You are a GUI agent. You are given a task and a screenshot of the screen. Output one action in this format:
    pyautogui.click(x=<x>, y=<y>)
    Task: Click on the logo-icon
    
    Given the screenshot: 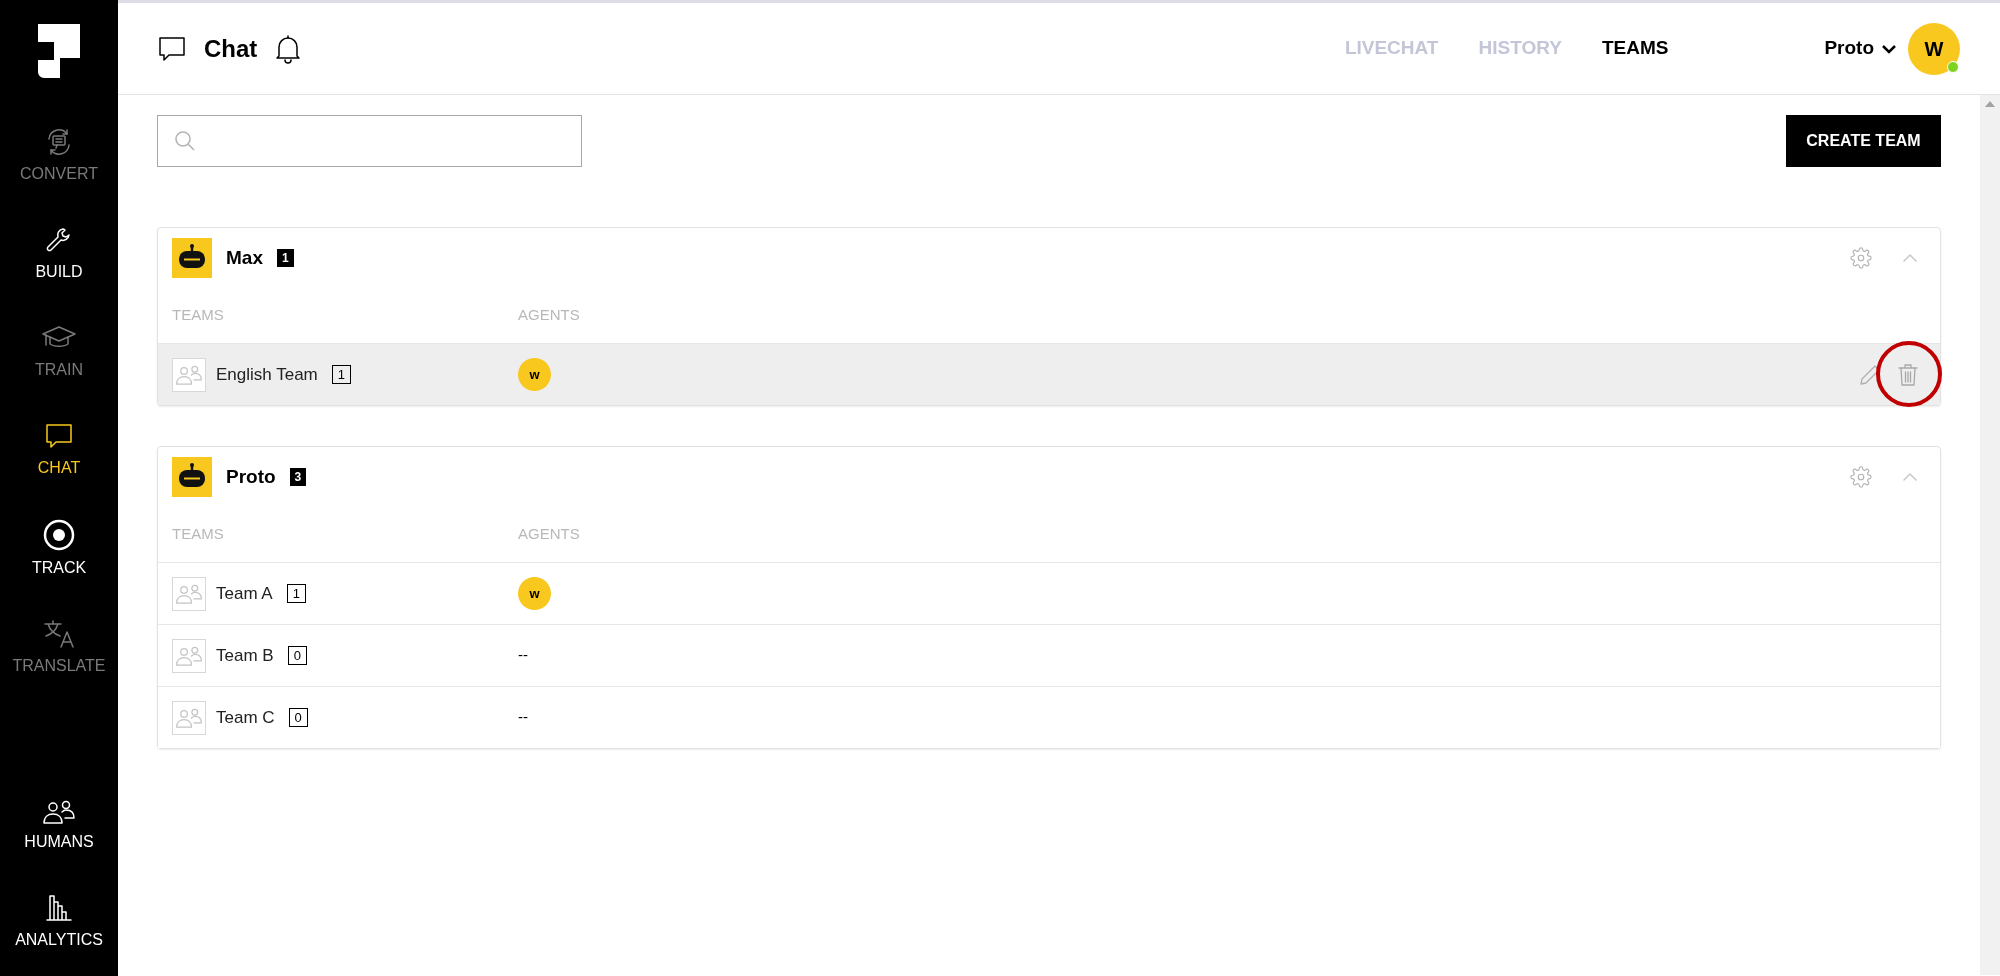 What is the action you would take?
    pyautogui.click(x=59, y=51)
    